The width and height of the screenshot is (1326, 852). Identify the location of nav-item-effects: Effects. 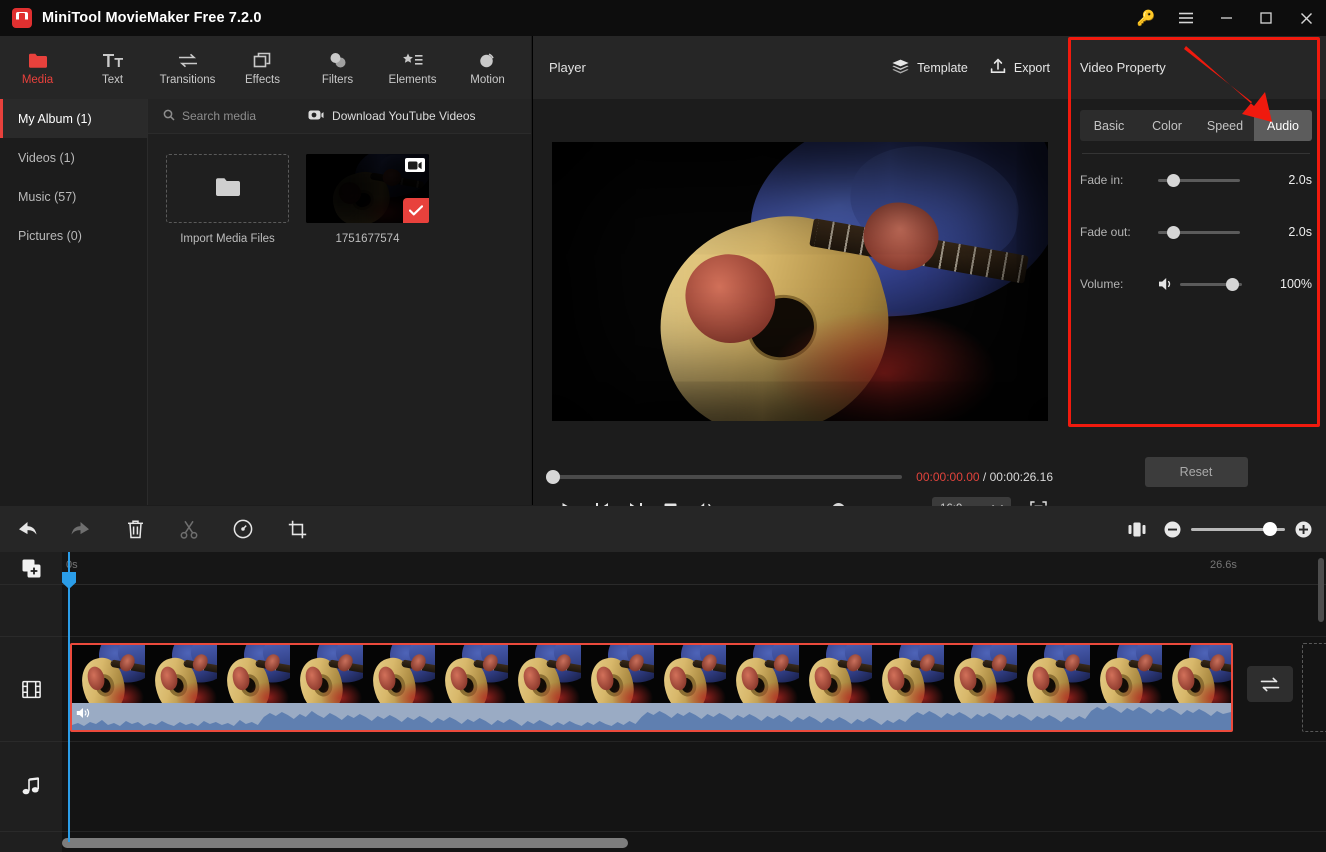
(262, 67).